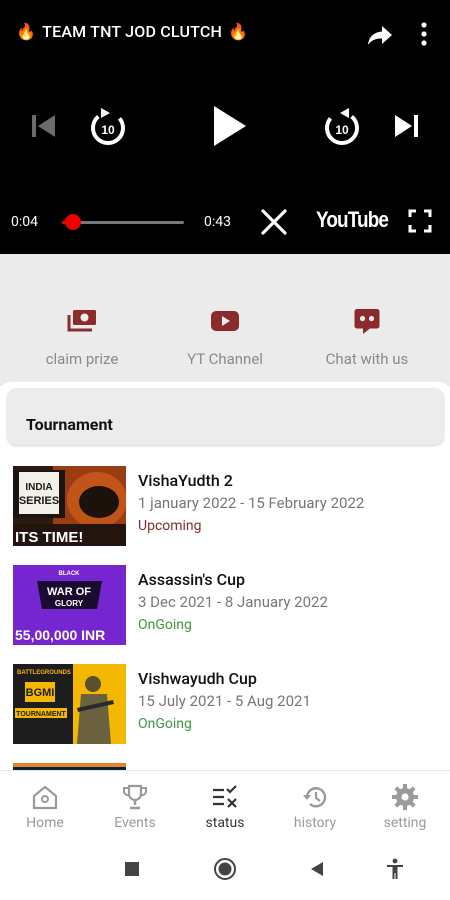 Image resolution: width=450 pixels, height=900 pixels. Describe the element at coordinates (38, 487) in the screenshot. I see `thumbnail-text: INDIA` at that location.